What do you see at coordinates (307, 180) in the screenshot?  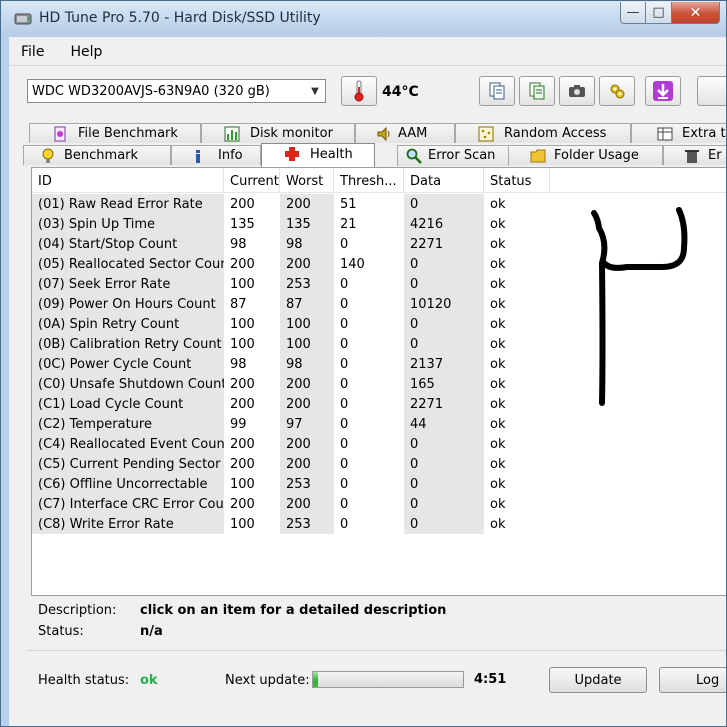 I see `col-header-worst: Worst` at bounding box center [307, 180].